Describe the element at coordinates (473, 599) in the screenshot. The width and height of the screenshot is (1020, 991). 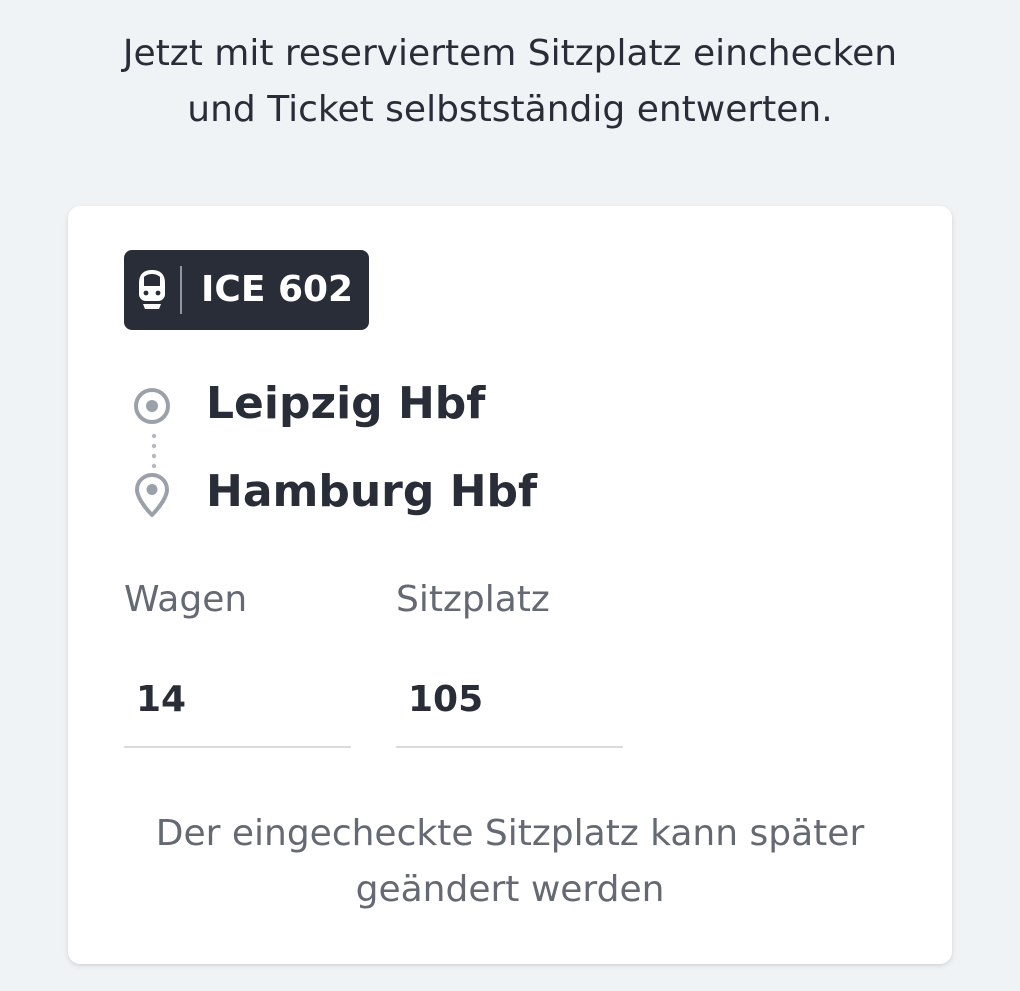
I see `seat-label: Sitzplatz` at that location.